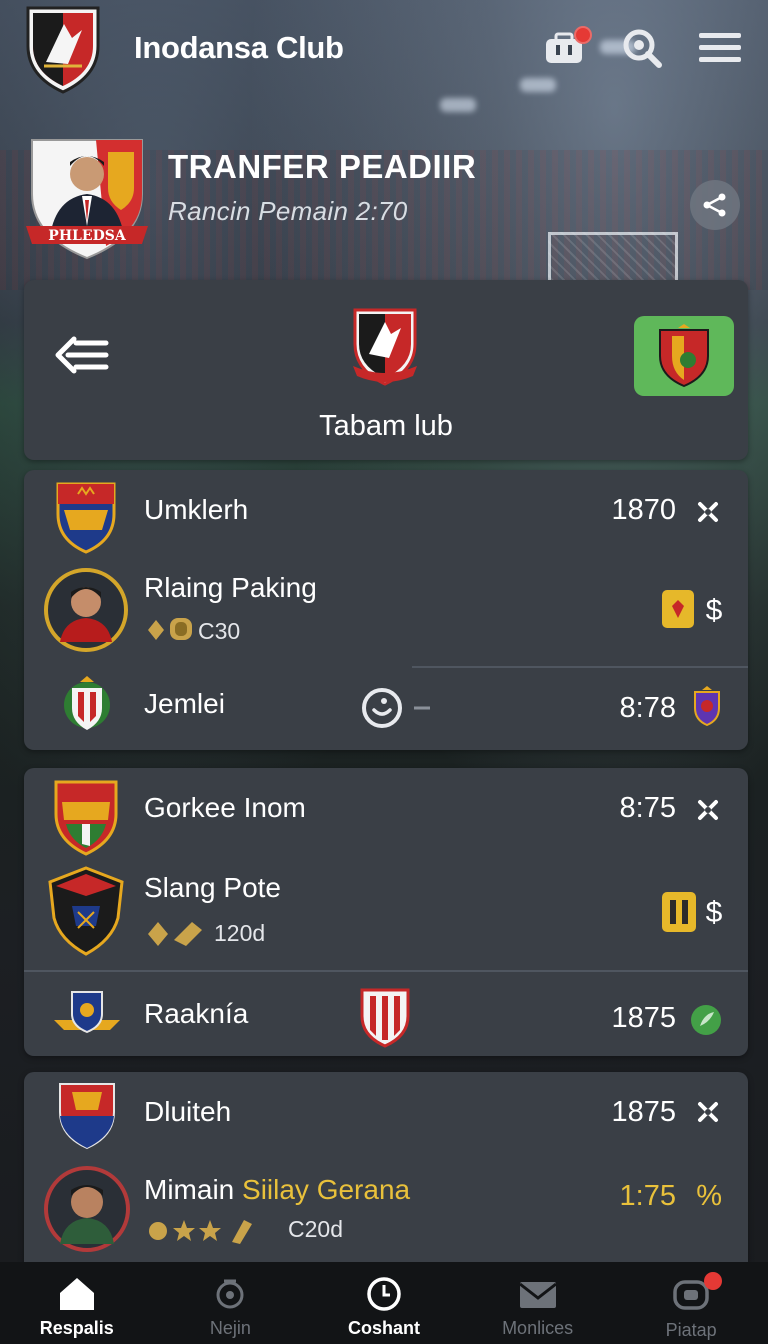  What do you see at coordinates (691, 1303) in the screenshot?
I see `nav-piatap: Piatap` at bounding box center [691, 1303].